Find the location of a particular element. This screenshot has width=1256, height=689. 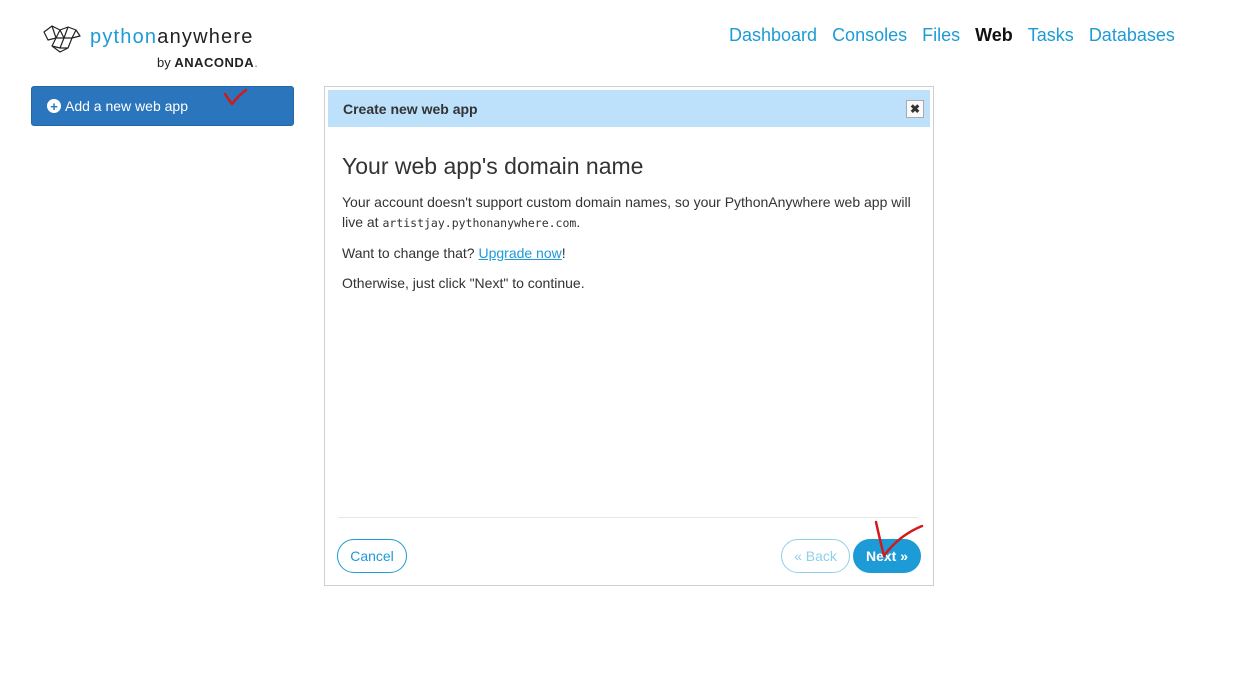

back-button: « Back is located at coordinates (815, 556).